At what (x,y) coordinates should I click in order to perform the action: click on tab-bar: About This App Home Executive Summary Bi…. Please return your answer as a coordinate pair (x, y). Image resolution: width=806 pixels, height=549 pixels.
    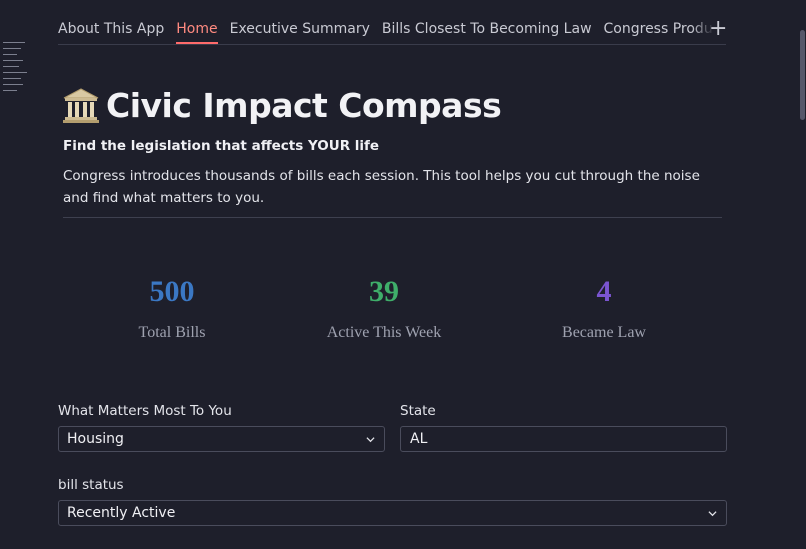
    Looking at the image, I should click on (392, 31).